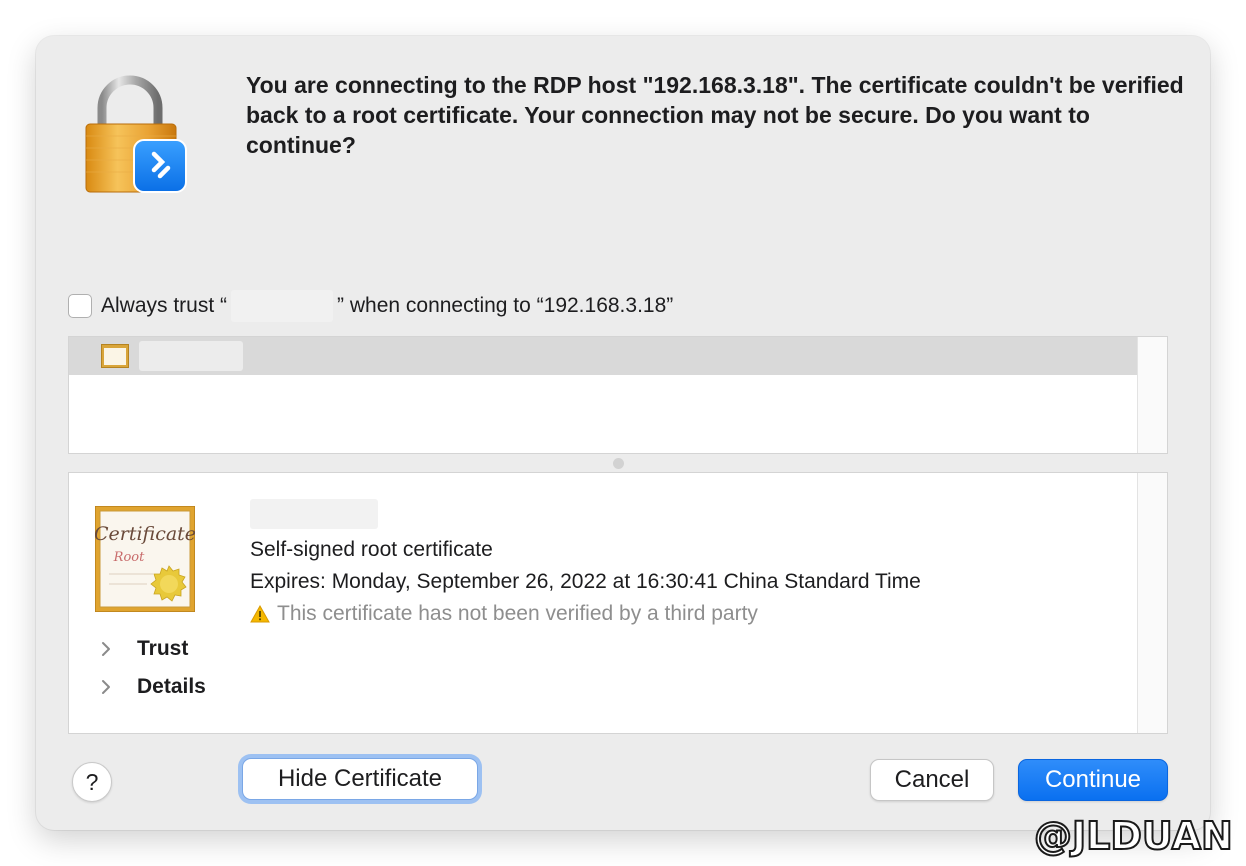 The width and height of the screenshot is (1246, 866). I want to click on trust-disclosure: Trust, so click(144, 649).